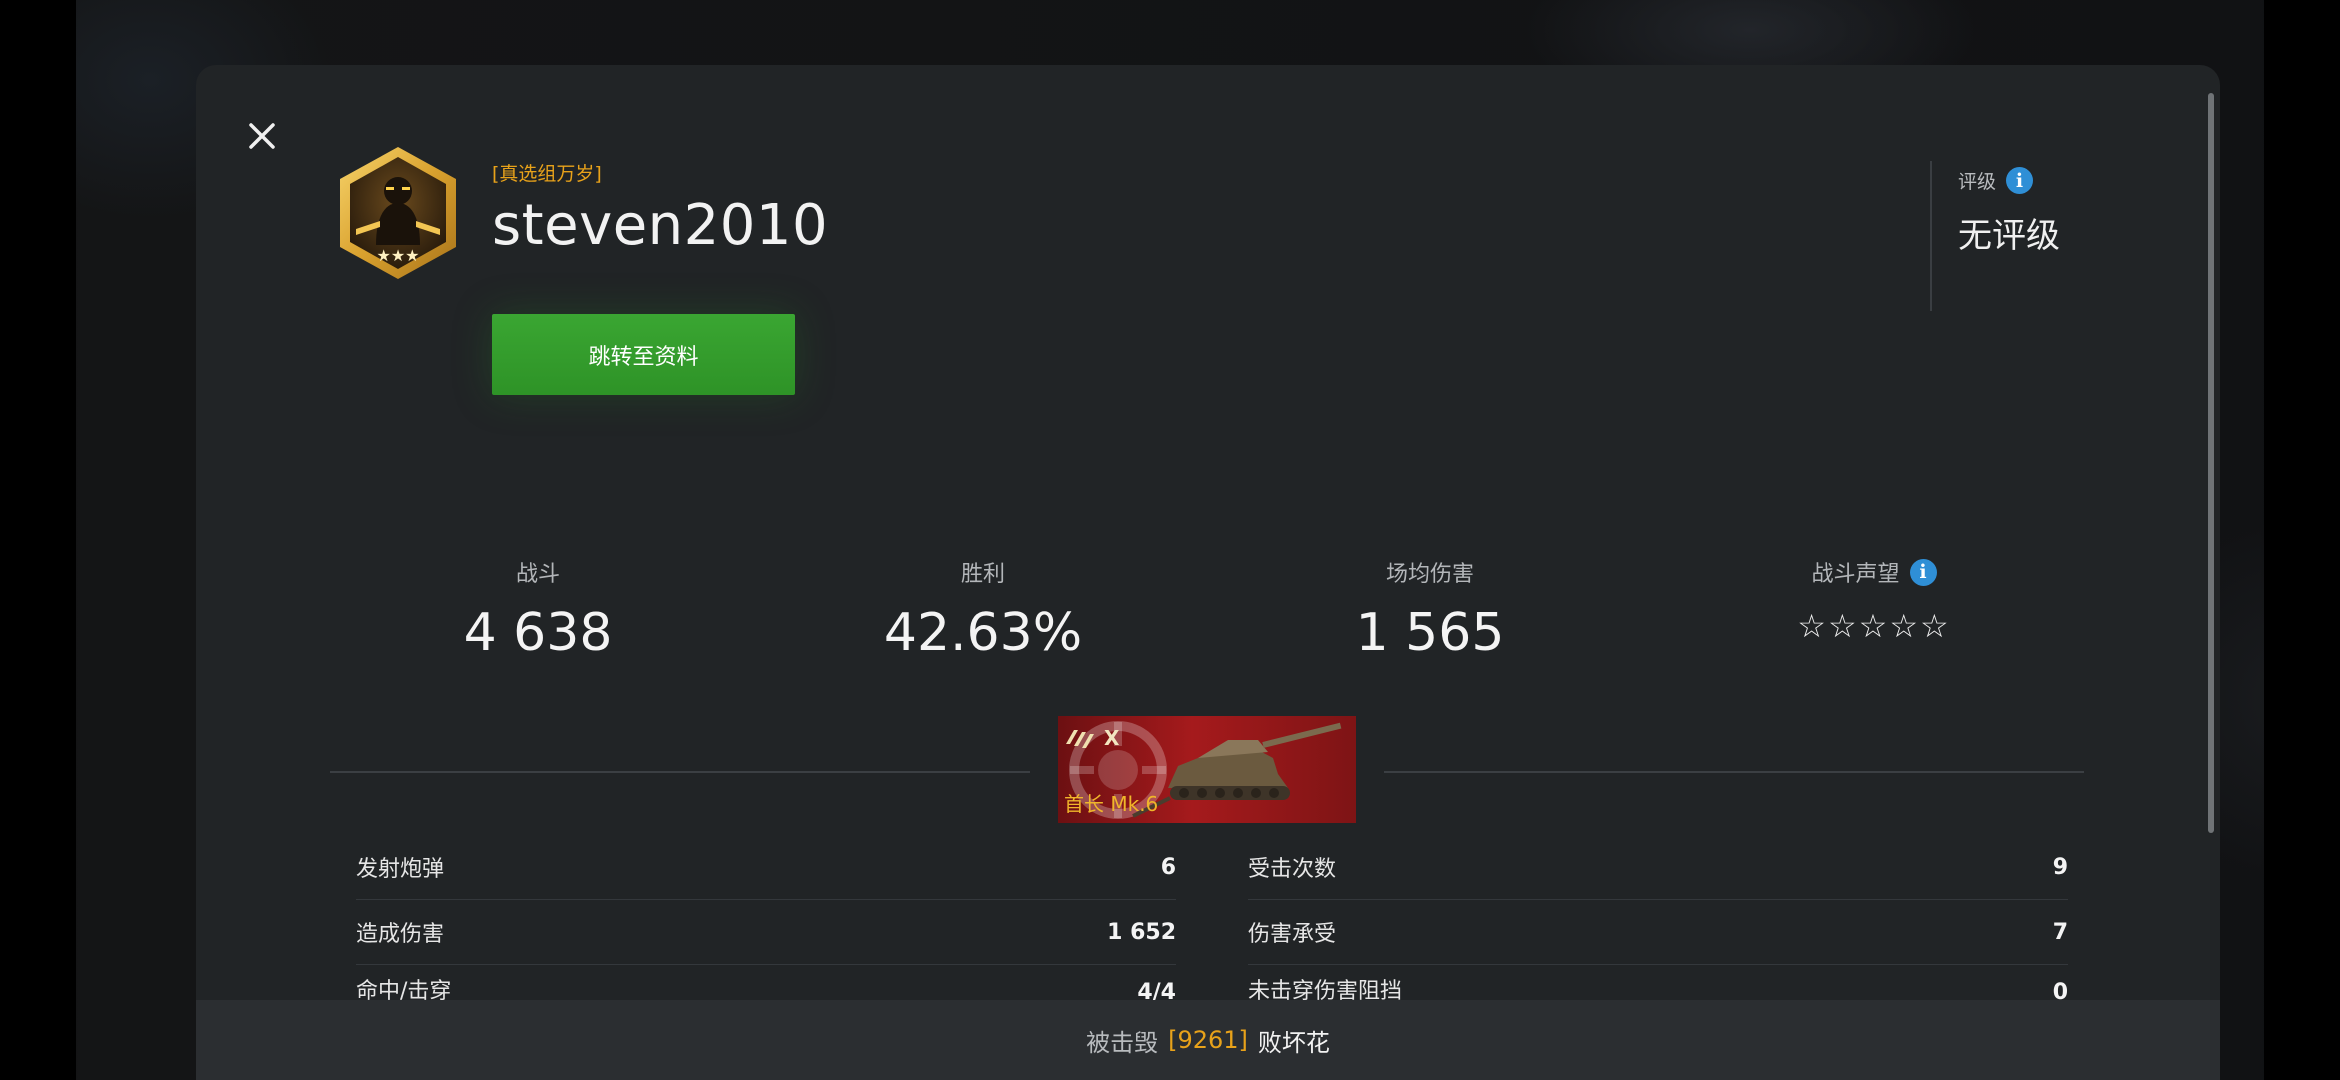 The image size is (2340, 1080). What do you see at coordinates (2009, 236) in the screenshot?
I see `rating-value: 无评级` at bounding box center [2009, 236].